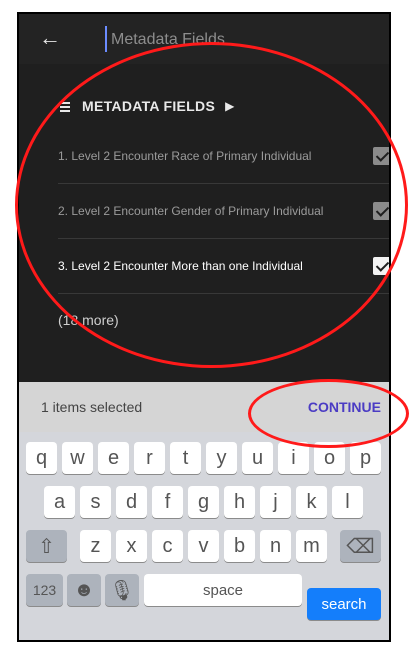 This screenshot has height=653, width=409. Describe the element at coordinates (275, 502) in the screenshot. I see `key-j: j` at that location.